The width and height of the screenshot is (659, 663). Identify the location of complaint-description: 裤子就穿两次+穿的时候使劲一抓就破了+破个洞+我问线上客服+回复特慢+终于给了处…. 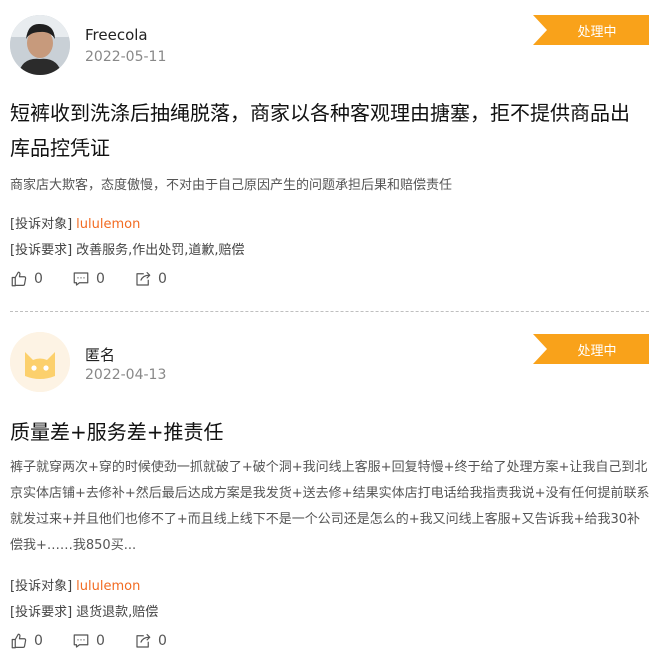
(330, 506).